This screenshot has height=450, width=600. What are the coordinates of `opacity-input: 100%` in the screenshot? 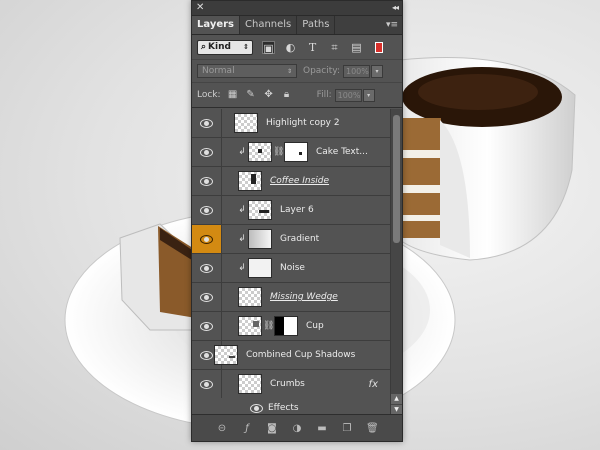 It's located at (356, 71).